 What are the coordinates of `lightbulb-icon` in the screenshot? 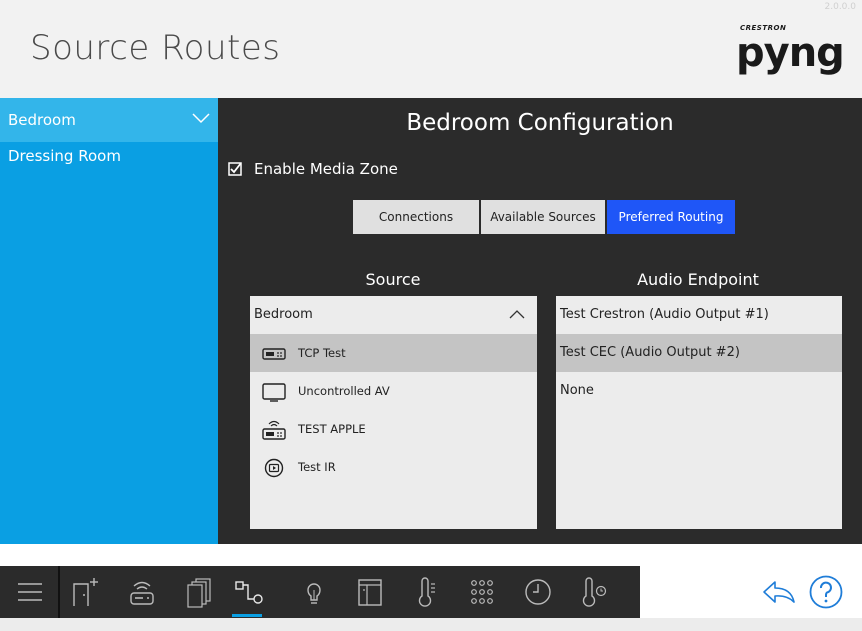 It's located at (314, 593).